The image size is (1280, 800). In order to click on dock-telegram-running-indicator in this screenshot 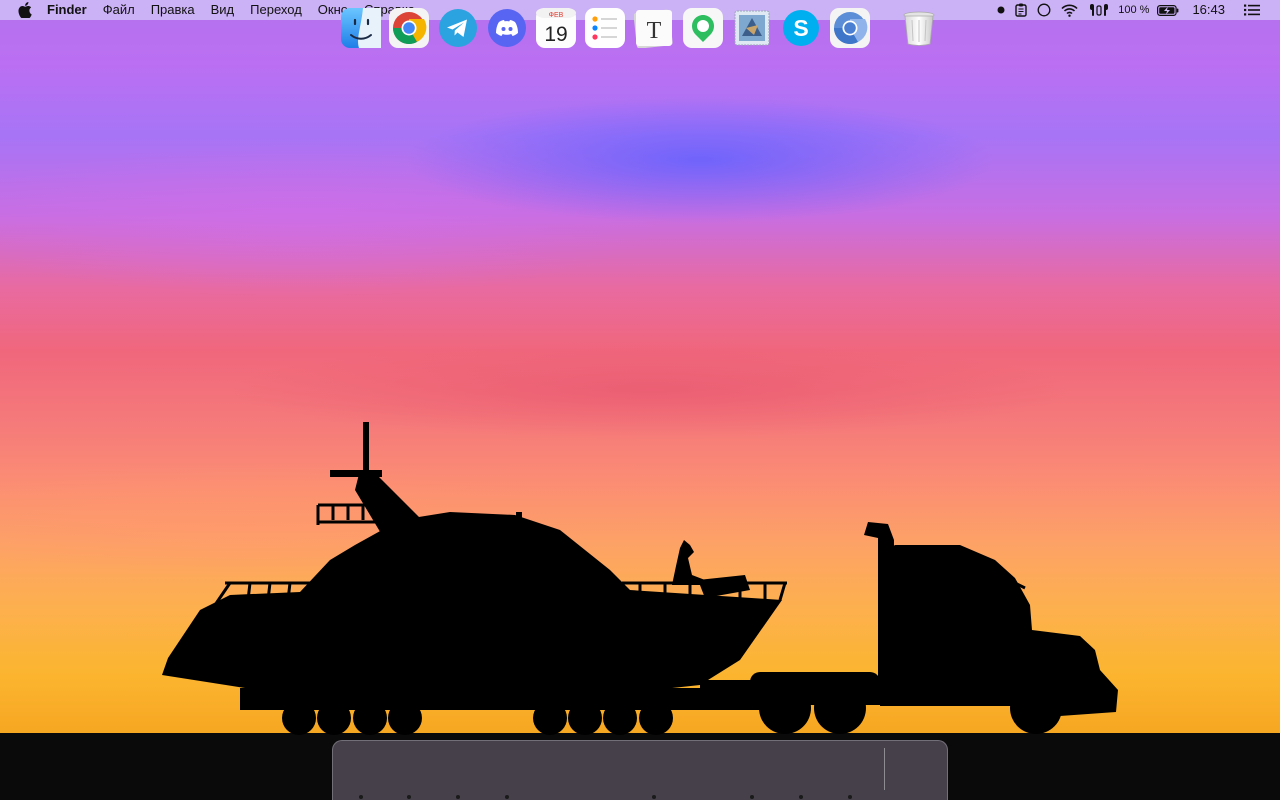, I will do `click(458, 797)`.